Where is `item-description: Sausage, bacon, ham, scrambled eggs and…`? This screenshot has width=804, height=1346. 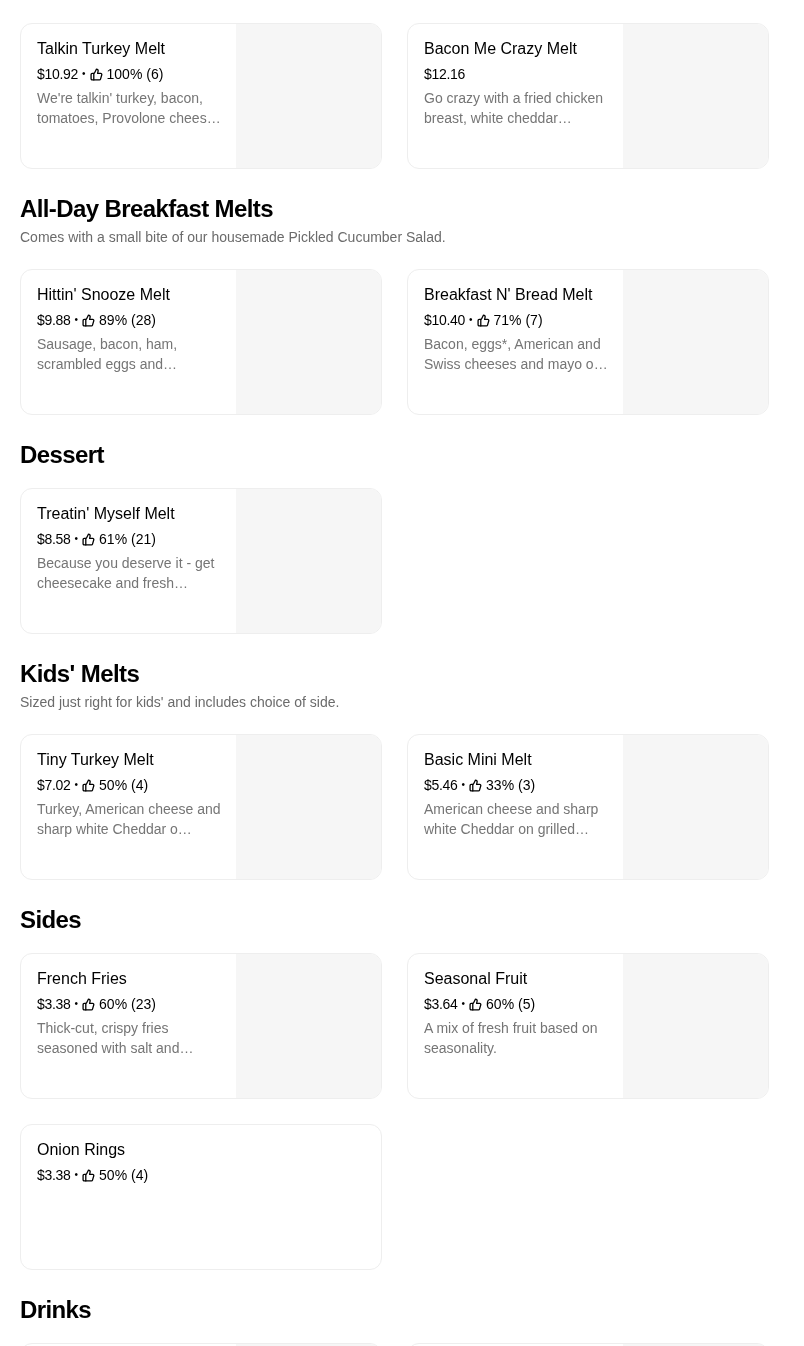 item-description: Sausage, bacon, ham, scrambled eggs and… is located at coordinates (108, 354).